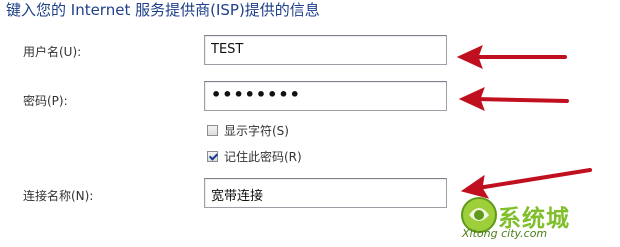  Describe the element at coordinates (511, 57) in the screenshot. I see `arrow-username-icon` at that location.